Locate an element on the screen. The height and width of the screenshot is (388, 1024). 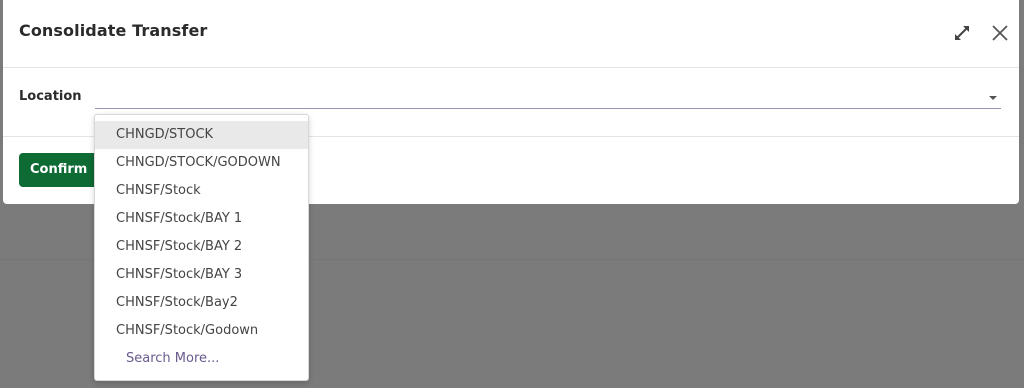
dialog-footer: Confirm is located at coordinates (59, 170).